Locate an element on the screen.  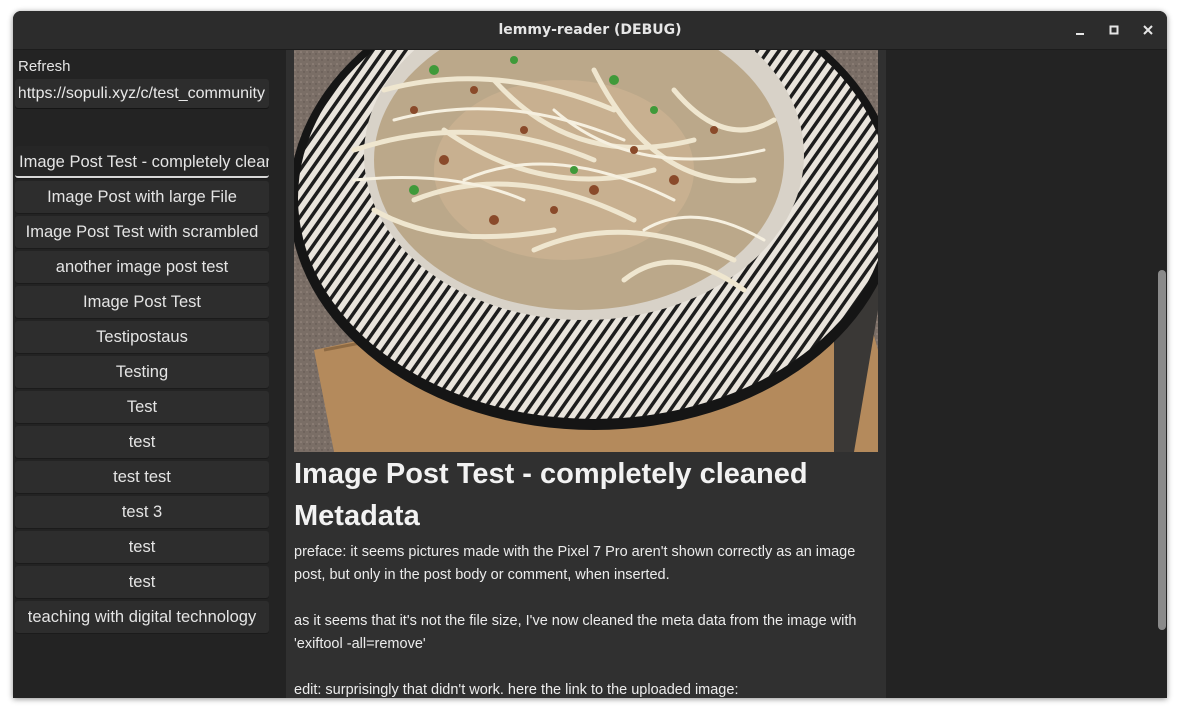
close-icon is located at coordinates (1148, 30).